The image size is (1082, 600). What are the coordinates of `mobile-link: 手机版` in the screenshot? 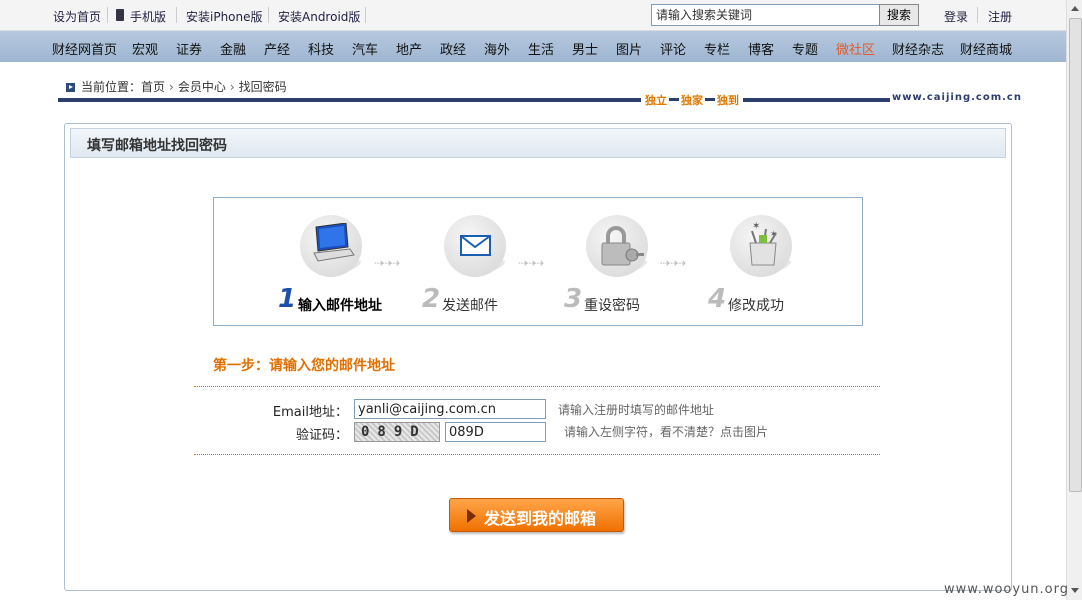 It's located at (148, 16).